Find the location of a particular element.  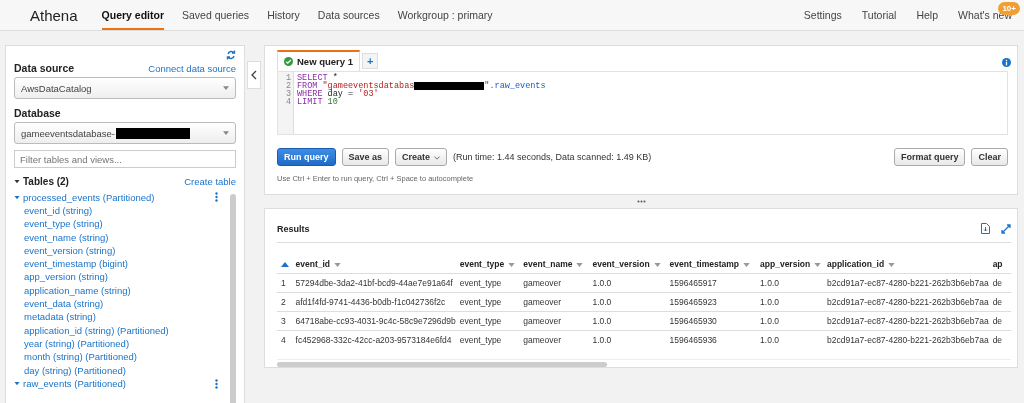

column-item: application_id (string) (Partitioned) is located at coordinates (120, 330).